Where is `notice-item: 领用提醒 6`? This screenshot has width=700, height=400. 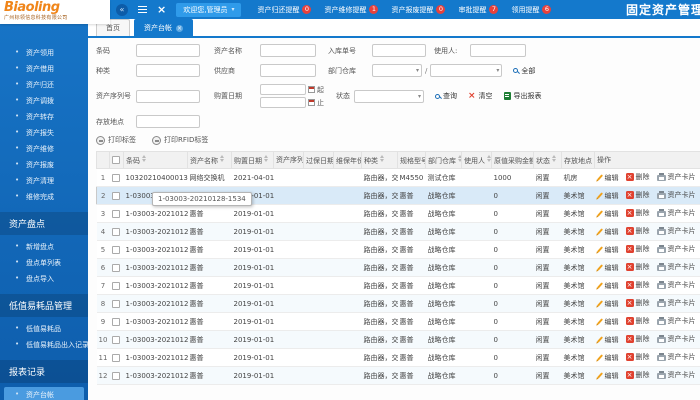 notice-item: 领用提醒 6 is located at coordinates (531, 10).